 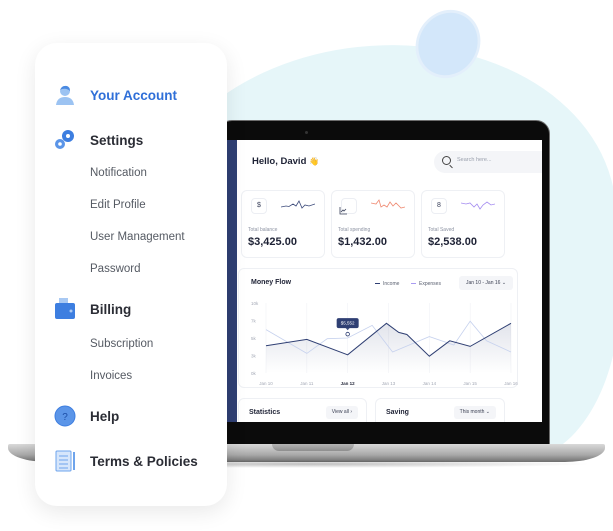 I want to click on x-tick-label: Jan 11, so click(x=307, y=383).